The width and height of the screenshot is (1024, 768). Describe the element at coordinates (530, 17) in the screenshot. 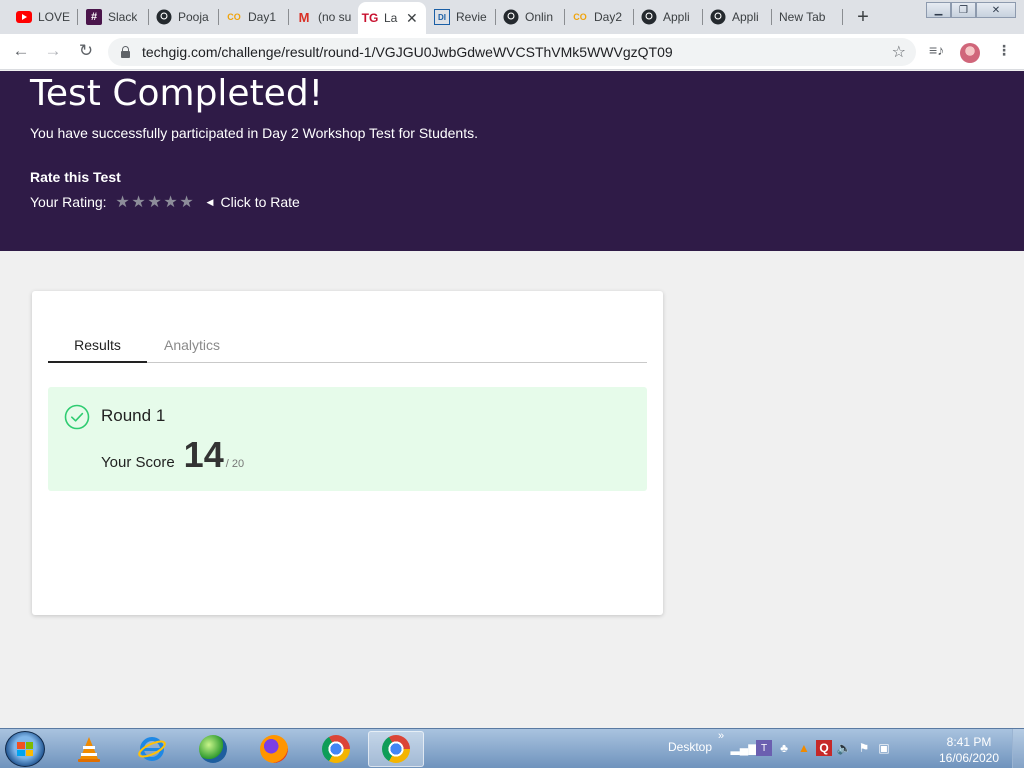

I see `tab-online: Onlin` at that location.